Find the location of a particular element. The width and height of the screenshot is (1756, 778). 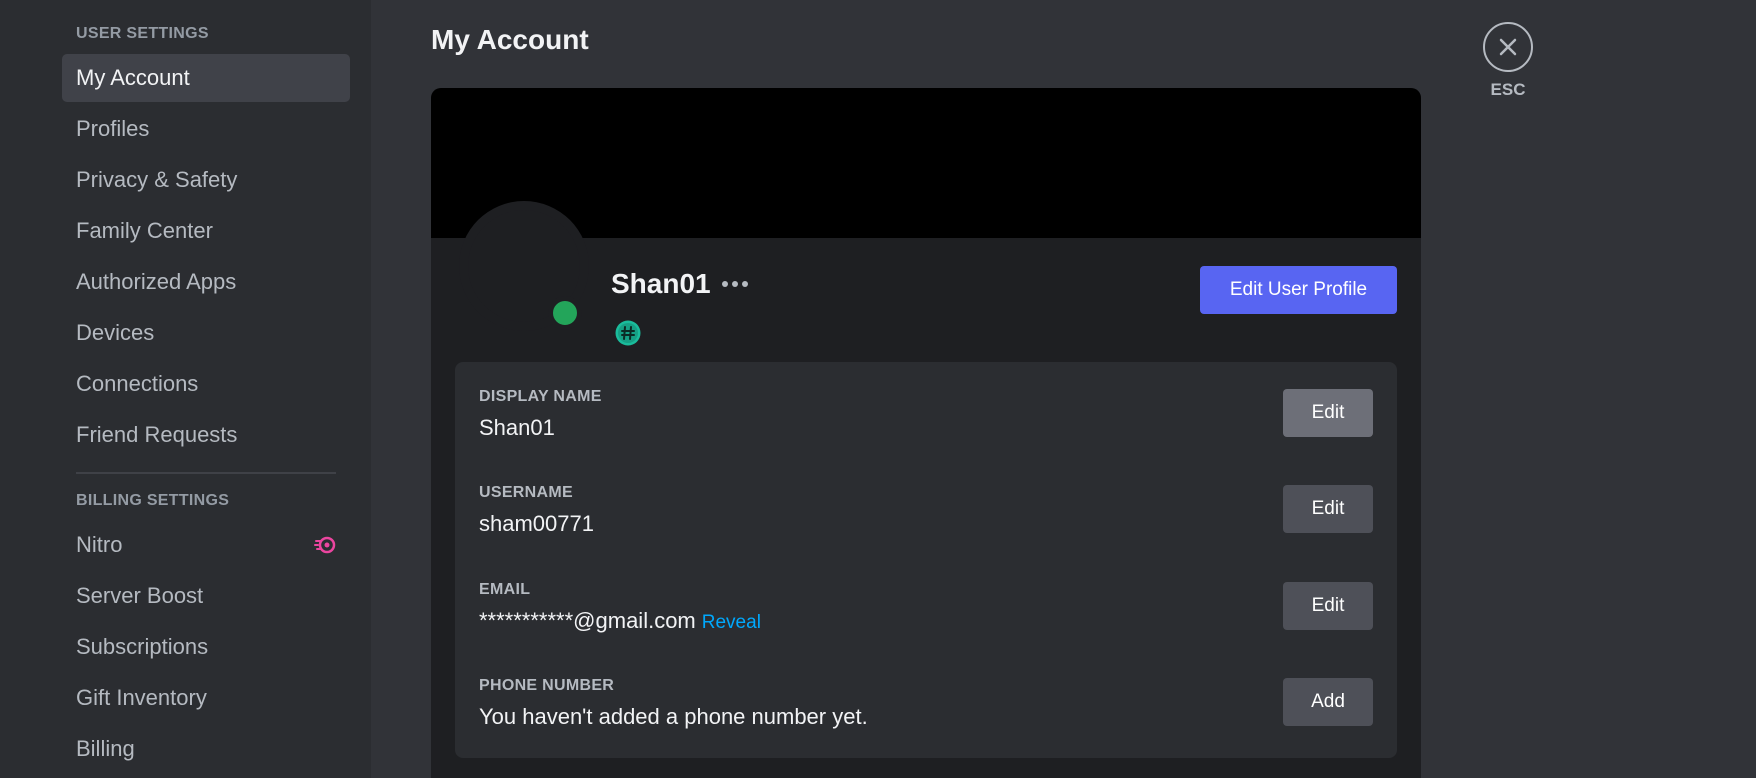

edit-username-button: Edit is located at coordinates (1328, 509).